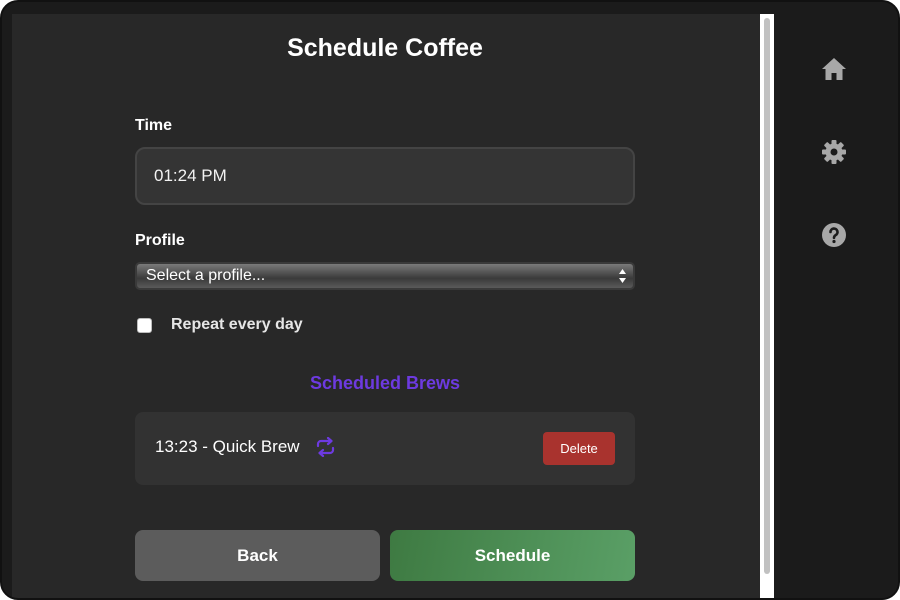 The width and height of the screenshot is (900, 600). I want to click on time-label: Time, so click(154, 125).